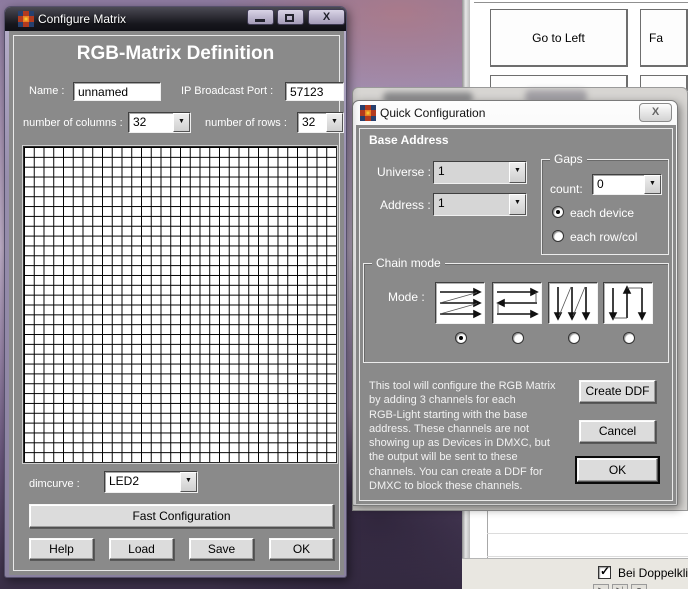 The image size is (688, 589). Describe the element at coordinates (175, 53) in the screenshot. I see `rgb-matrix-heading: RGB-Matrix Definition` at that location.